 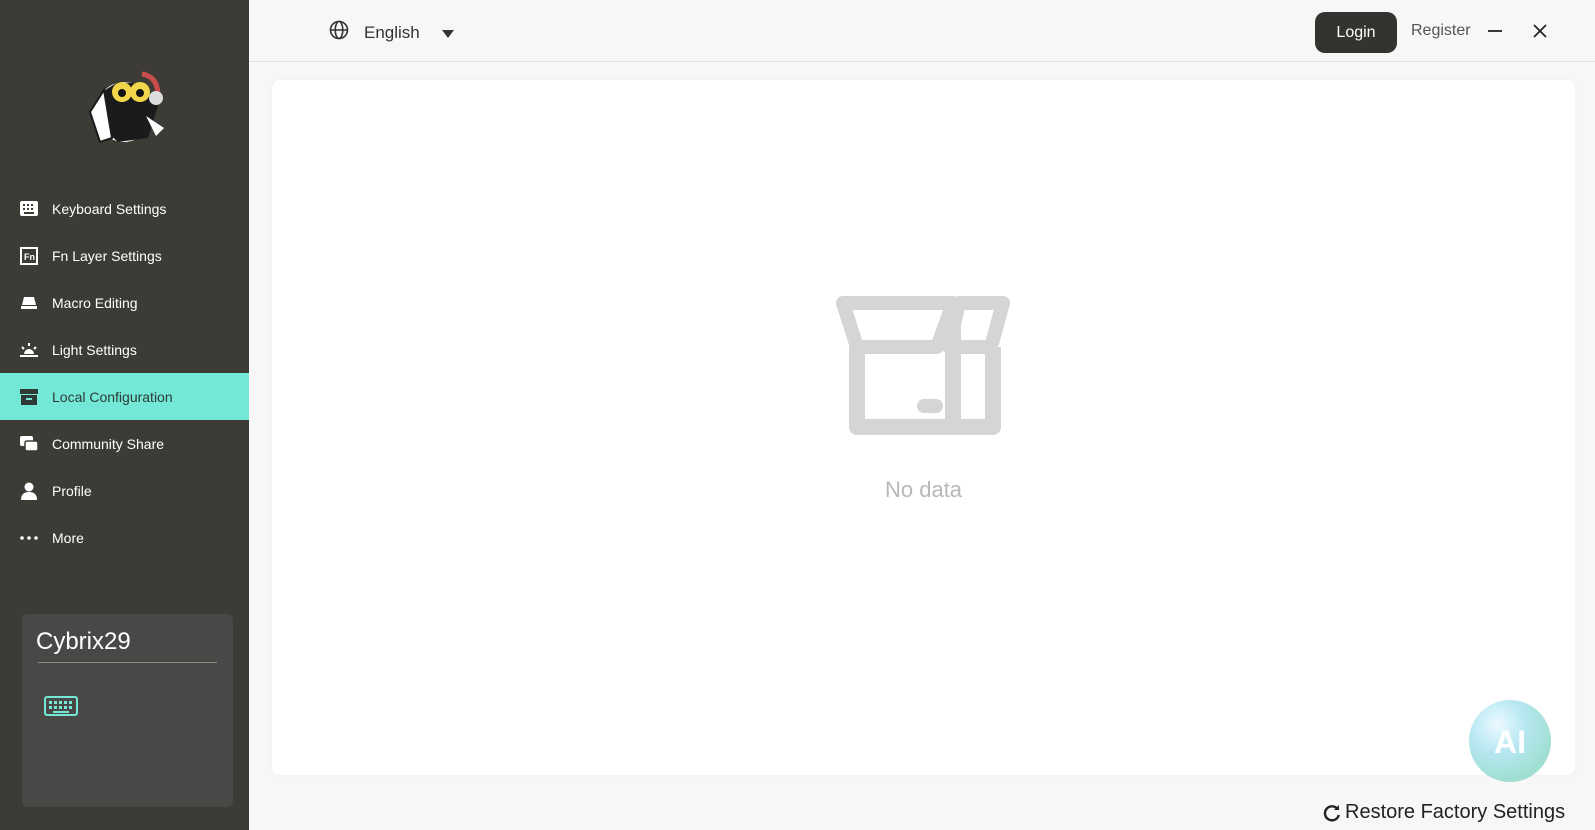 I want to click on sidebar-item-light-settings: Light Settings, so click(x=124, y=349).